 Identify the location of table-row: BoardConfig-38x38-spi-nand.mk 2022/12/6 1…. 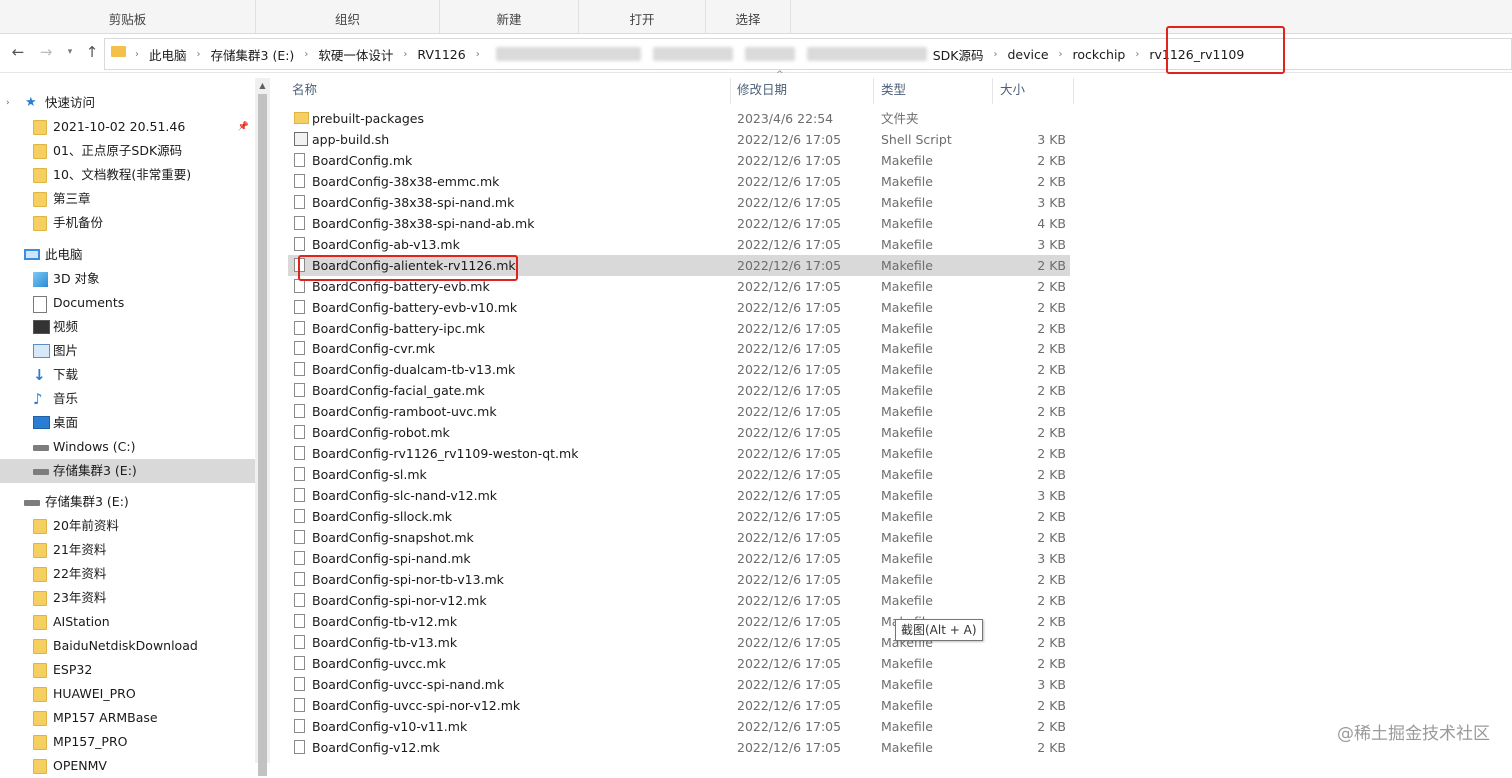
(679, 202).